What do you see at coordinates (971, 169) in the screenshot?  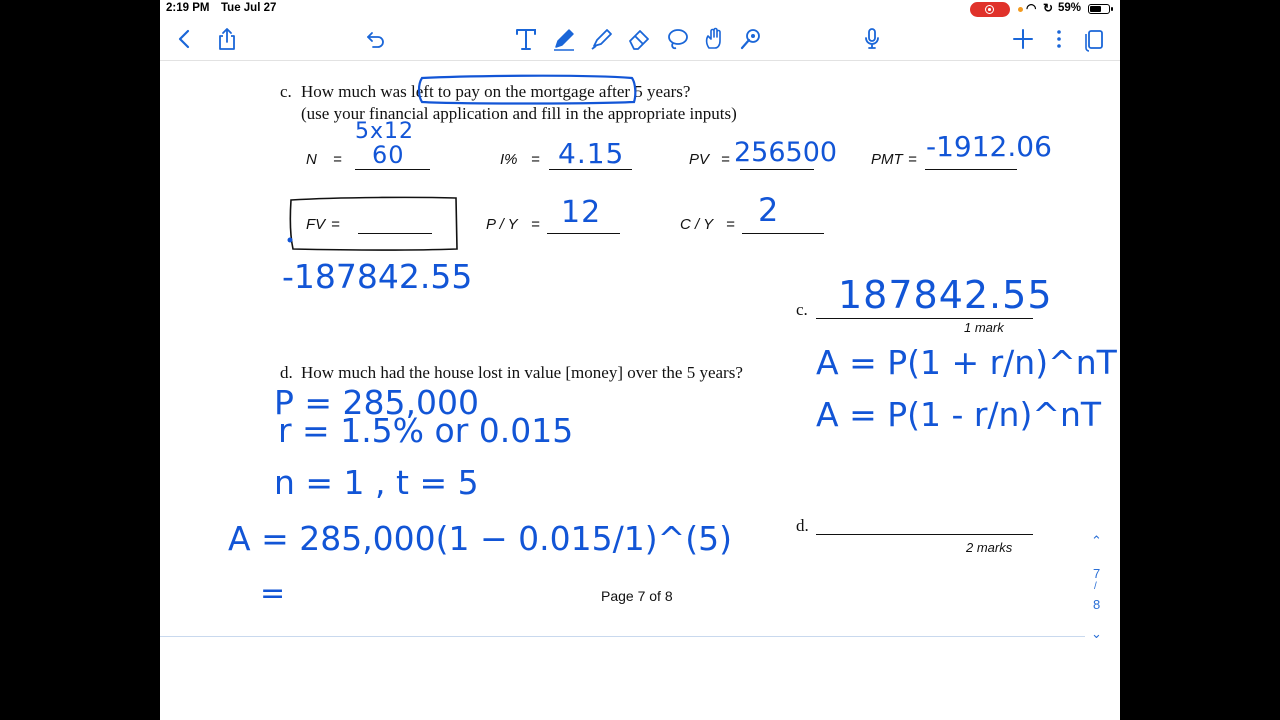 I see `pmt-field` at bounding box center [971, 169].